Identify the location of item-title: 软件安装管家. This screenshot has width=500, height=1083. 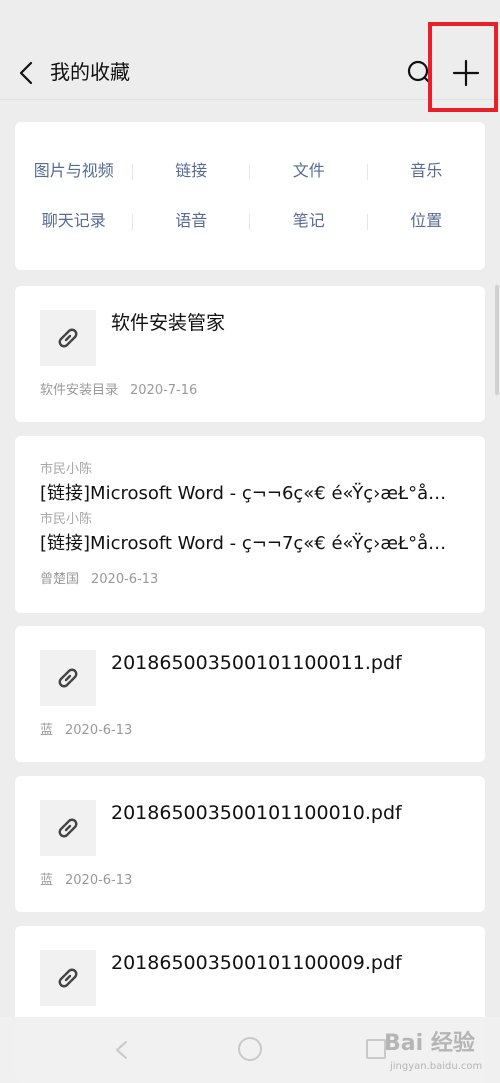
(168, 323).